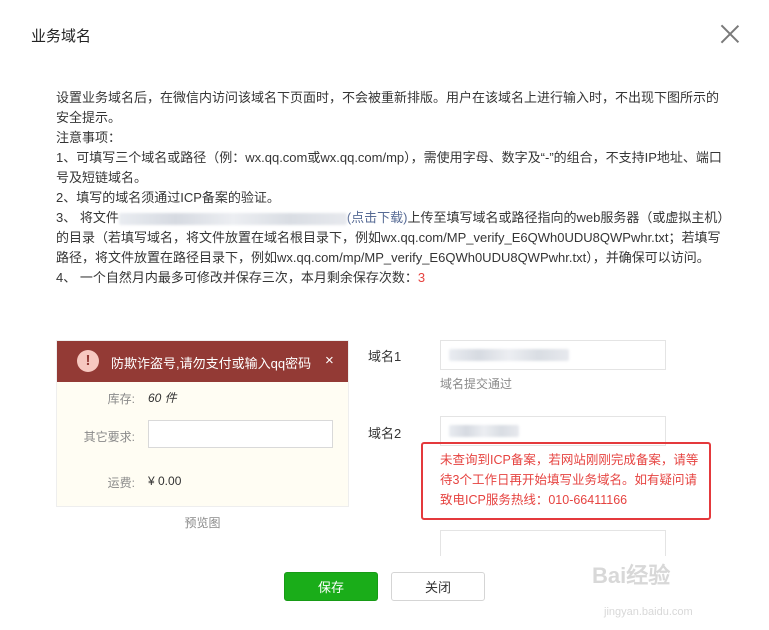 The image size is (769, 630). What do you see at coordinates (329, 360) in the screenshot?
I see `warning-close-icon: ×` at bounding box center [329, 360].